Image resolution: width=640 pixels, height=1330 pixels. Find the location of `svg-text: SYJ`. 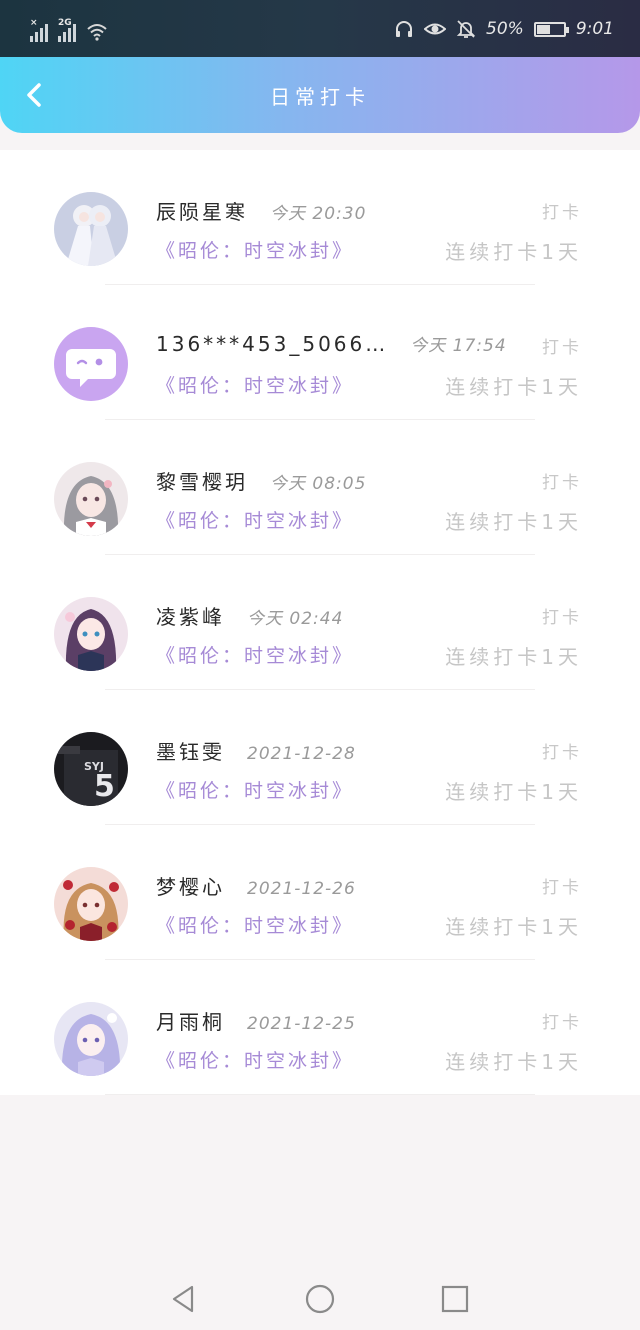

svg-text: SYJ is located at coordinates (94, 766).